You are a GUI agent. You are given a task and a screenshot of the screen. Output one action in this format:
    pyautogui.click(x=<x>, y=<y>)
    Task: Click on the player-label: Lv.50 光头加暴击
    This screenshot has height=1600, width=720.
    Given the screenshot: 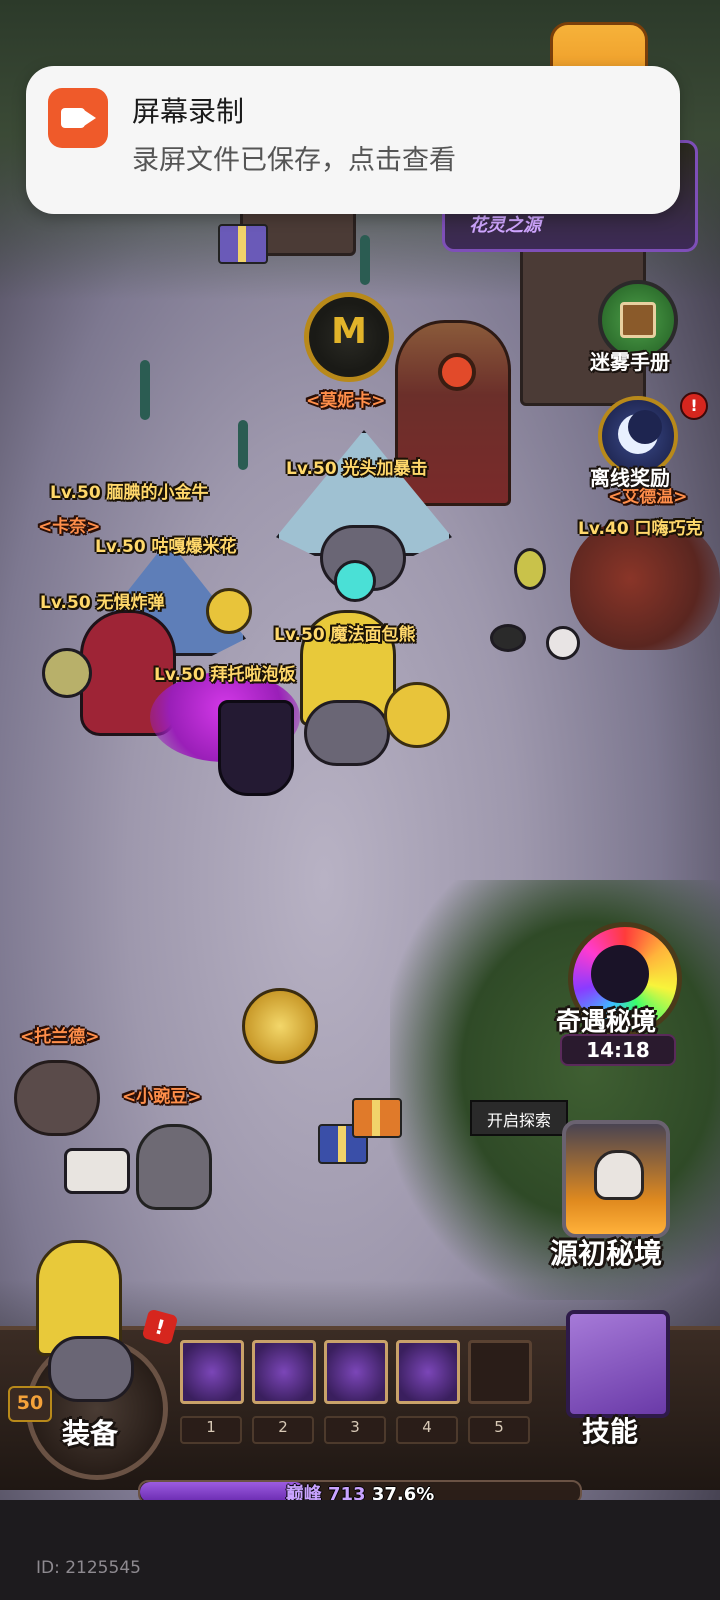 What is the action you would take?
    pyautogui.click(x=357, y=469)
    